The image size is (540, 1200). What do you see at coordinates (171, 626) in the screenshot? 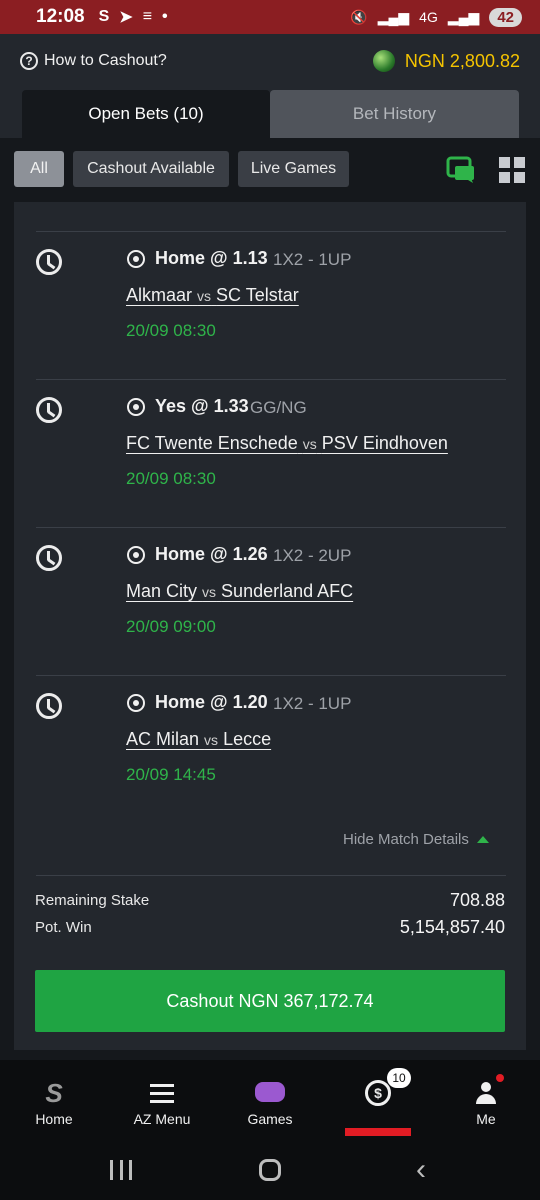
I see `kickoff-time: 20/09 09:00` at bounding box center [171, 626].